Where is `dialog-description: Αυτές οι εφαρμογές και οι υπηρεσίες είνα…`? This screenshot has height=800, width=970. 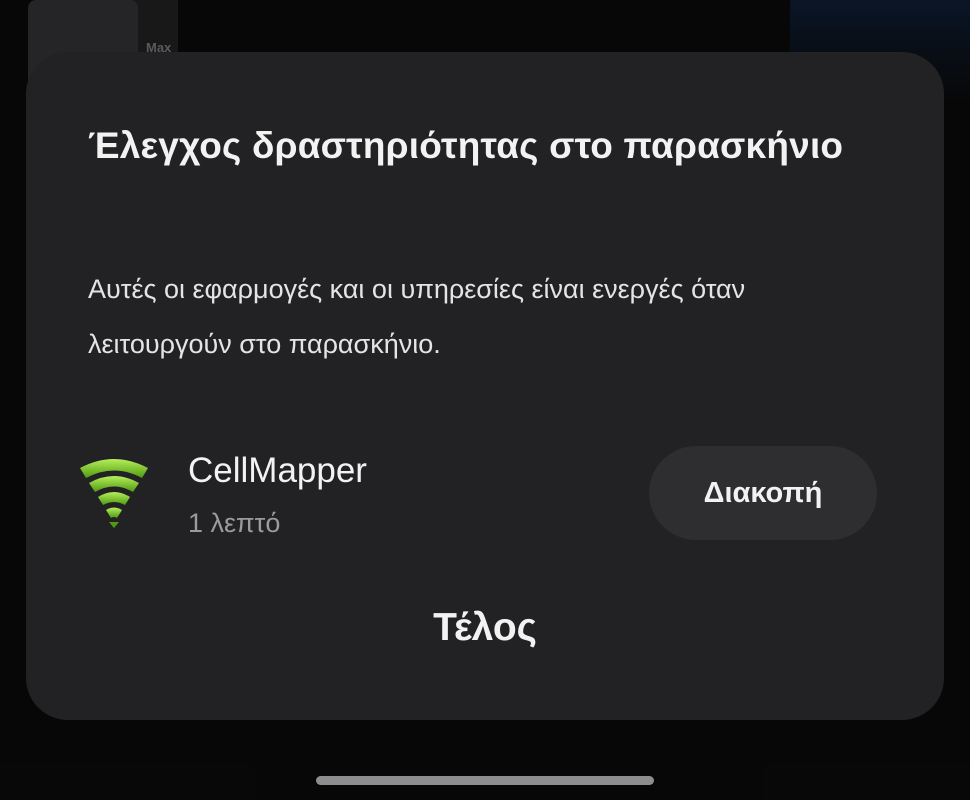 dialog-description: Αυτές οι εφαρμογές και οι υπηρεσίες είνα… is located at coordinates (417, 316).